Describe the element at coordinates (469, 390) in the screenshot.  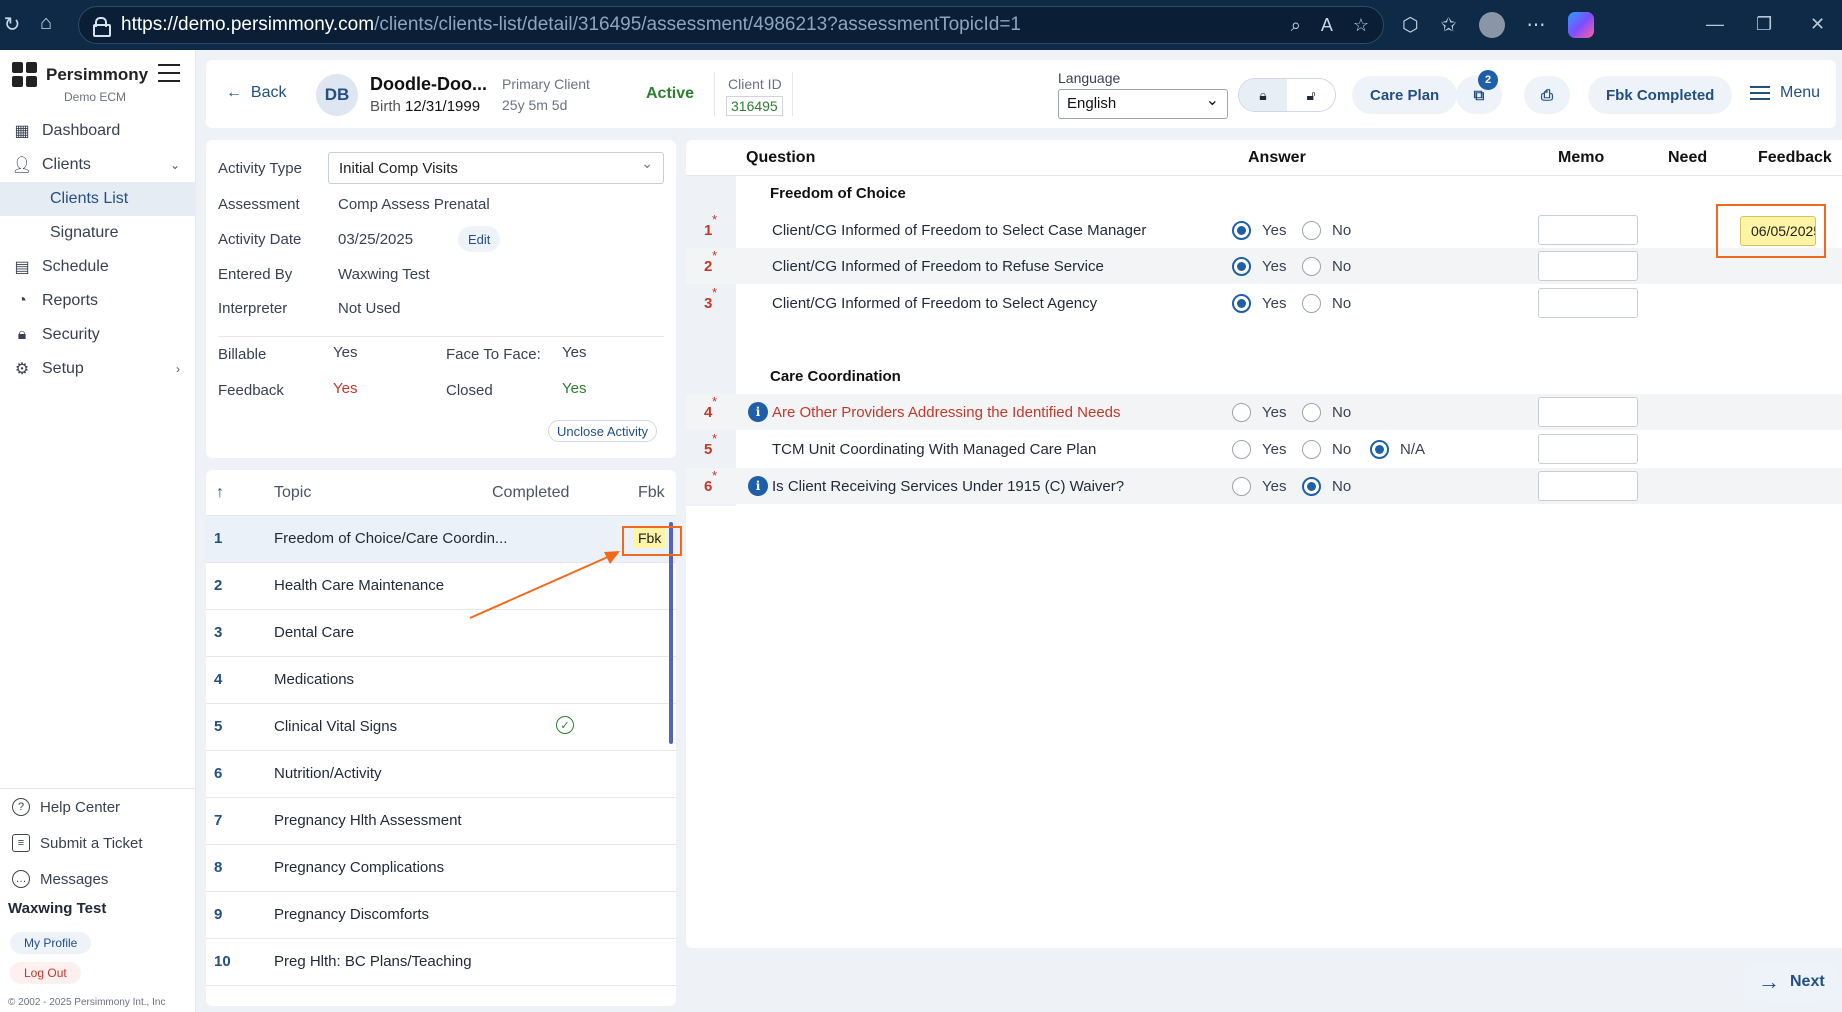
I see `closed-label: Closed` at that location.